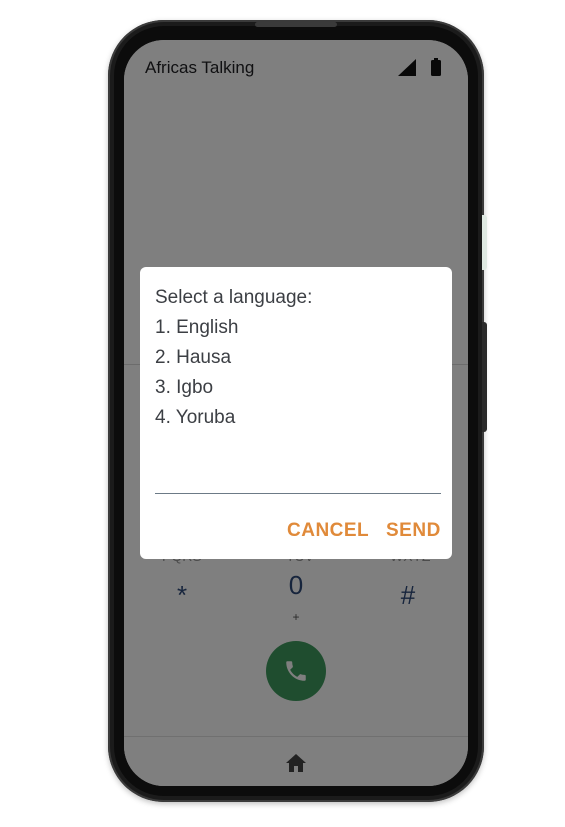 The width and height of the screenshot is (565, 827). Describe the element at coordinates (413, 531) in the screenshot. I see `send-button: SEND` at that location.